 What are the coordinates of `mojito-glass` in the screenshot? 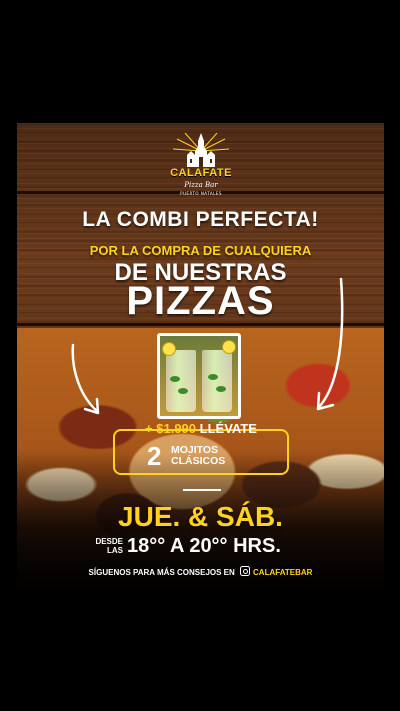 It's located at (217, 381).